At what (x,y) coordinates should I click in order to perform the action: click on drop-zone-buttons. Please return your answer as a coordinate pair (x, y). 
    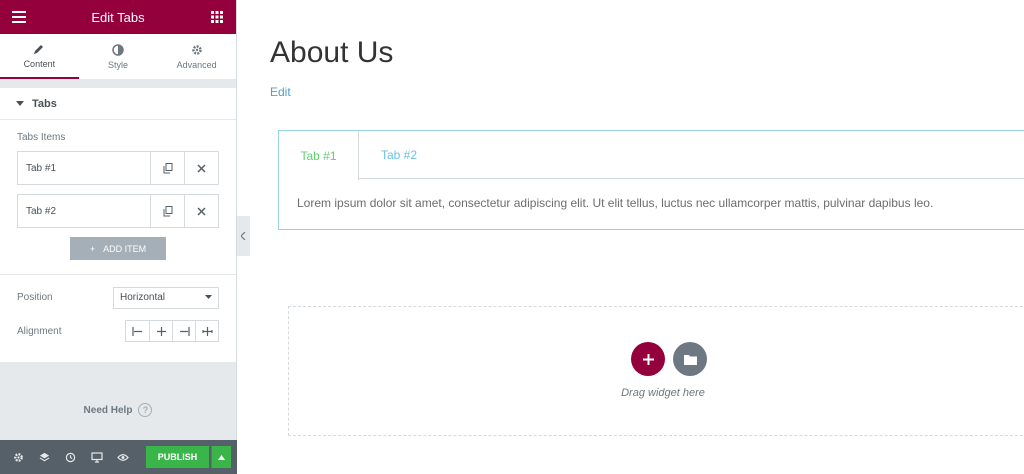
    Looking at the image, I should click on (669, 359).